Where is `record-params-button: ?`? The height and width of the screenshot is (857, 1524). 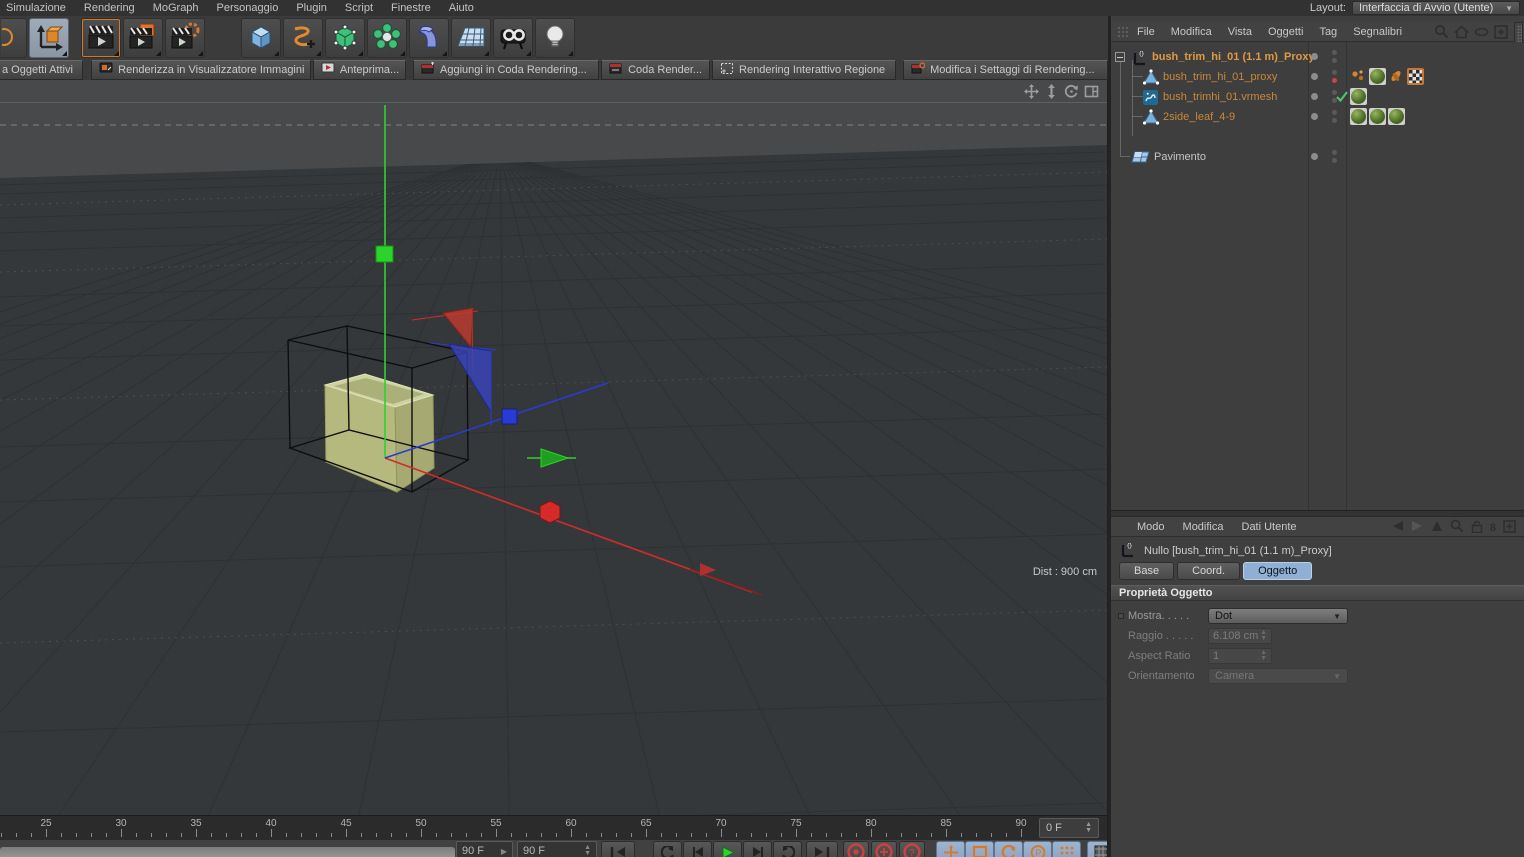 record-params-button: ? is located at coordinates (912, 849).